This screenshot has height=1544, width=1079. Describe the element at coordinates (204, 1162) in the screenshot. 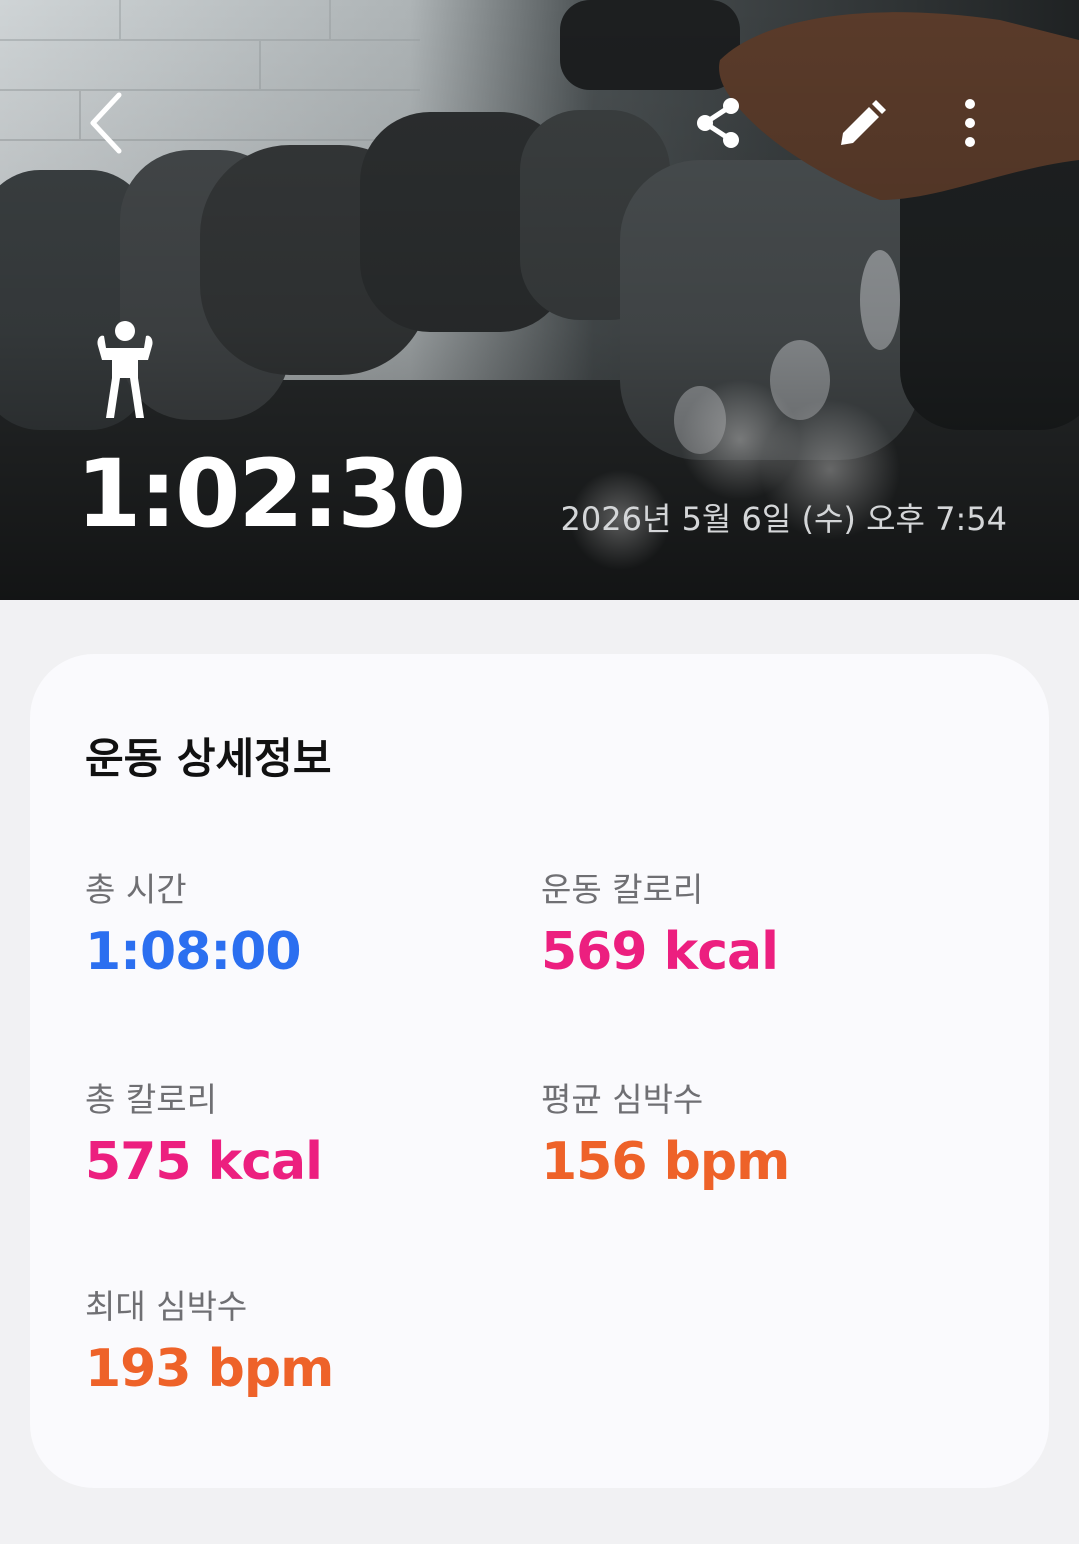

I see `stat-value: 575 kcal` at that location.